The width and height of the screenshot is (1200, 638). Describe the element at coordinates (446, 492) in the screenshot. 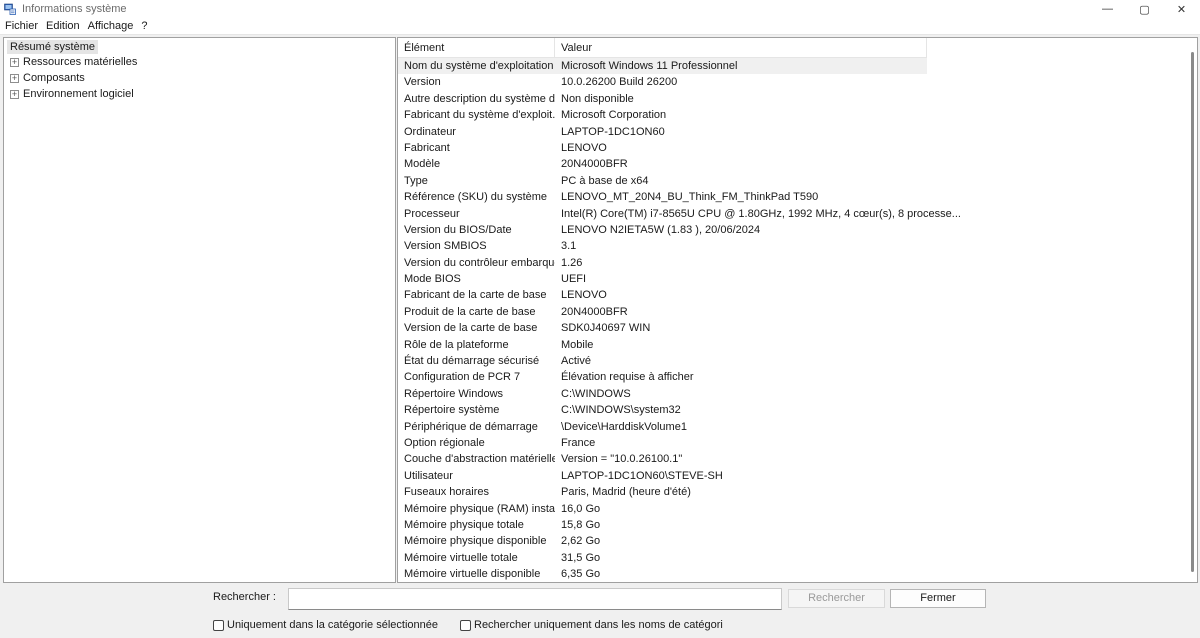

I see `row-element-cell: Fuseaux horaires` at that location.